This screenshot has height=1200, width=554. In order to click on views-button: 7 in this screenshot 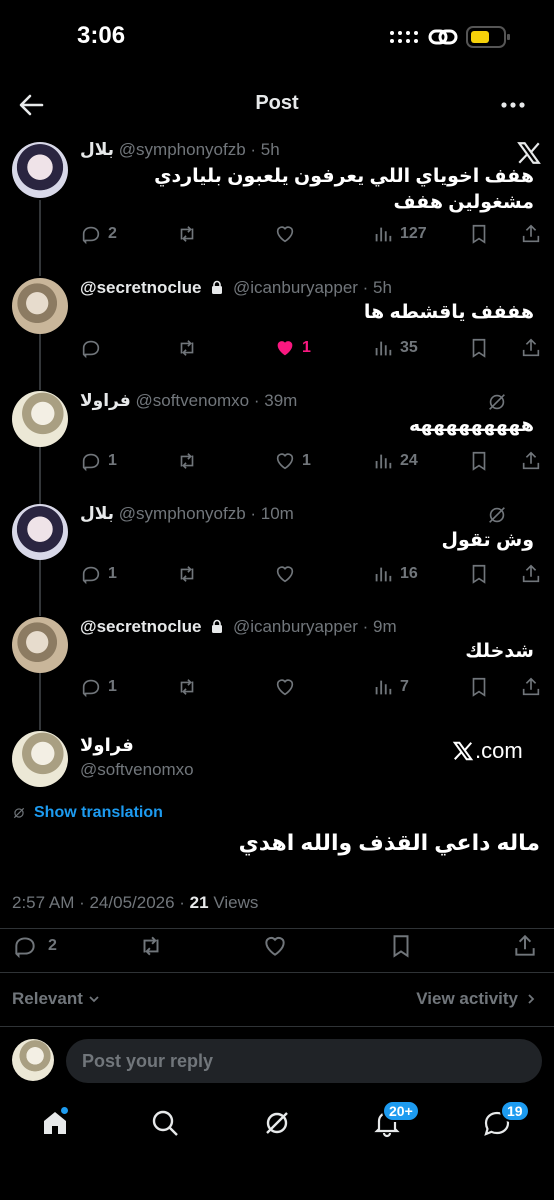, I will do `click(390, 687)`.